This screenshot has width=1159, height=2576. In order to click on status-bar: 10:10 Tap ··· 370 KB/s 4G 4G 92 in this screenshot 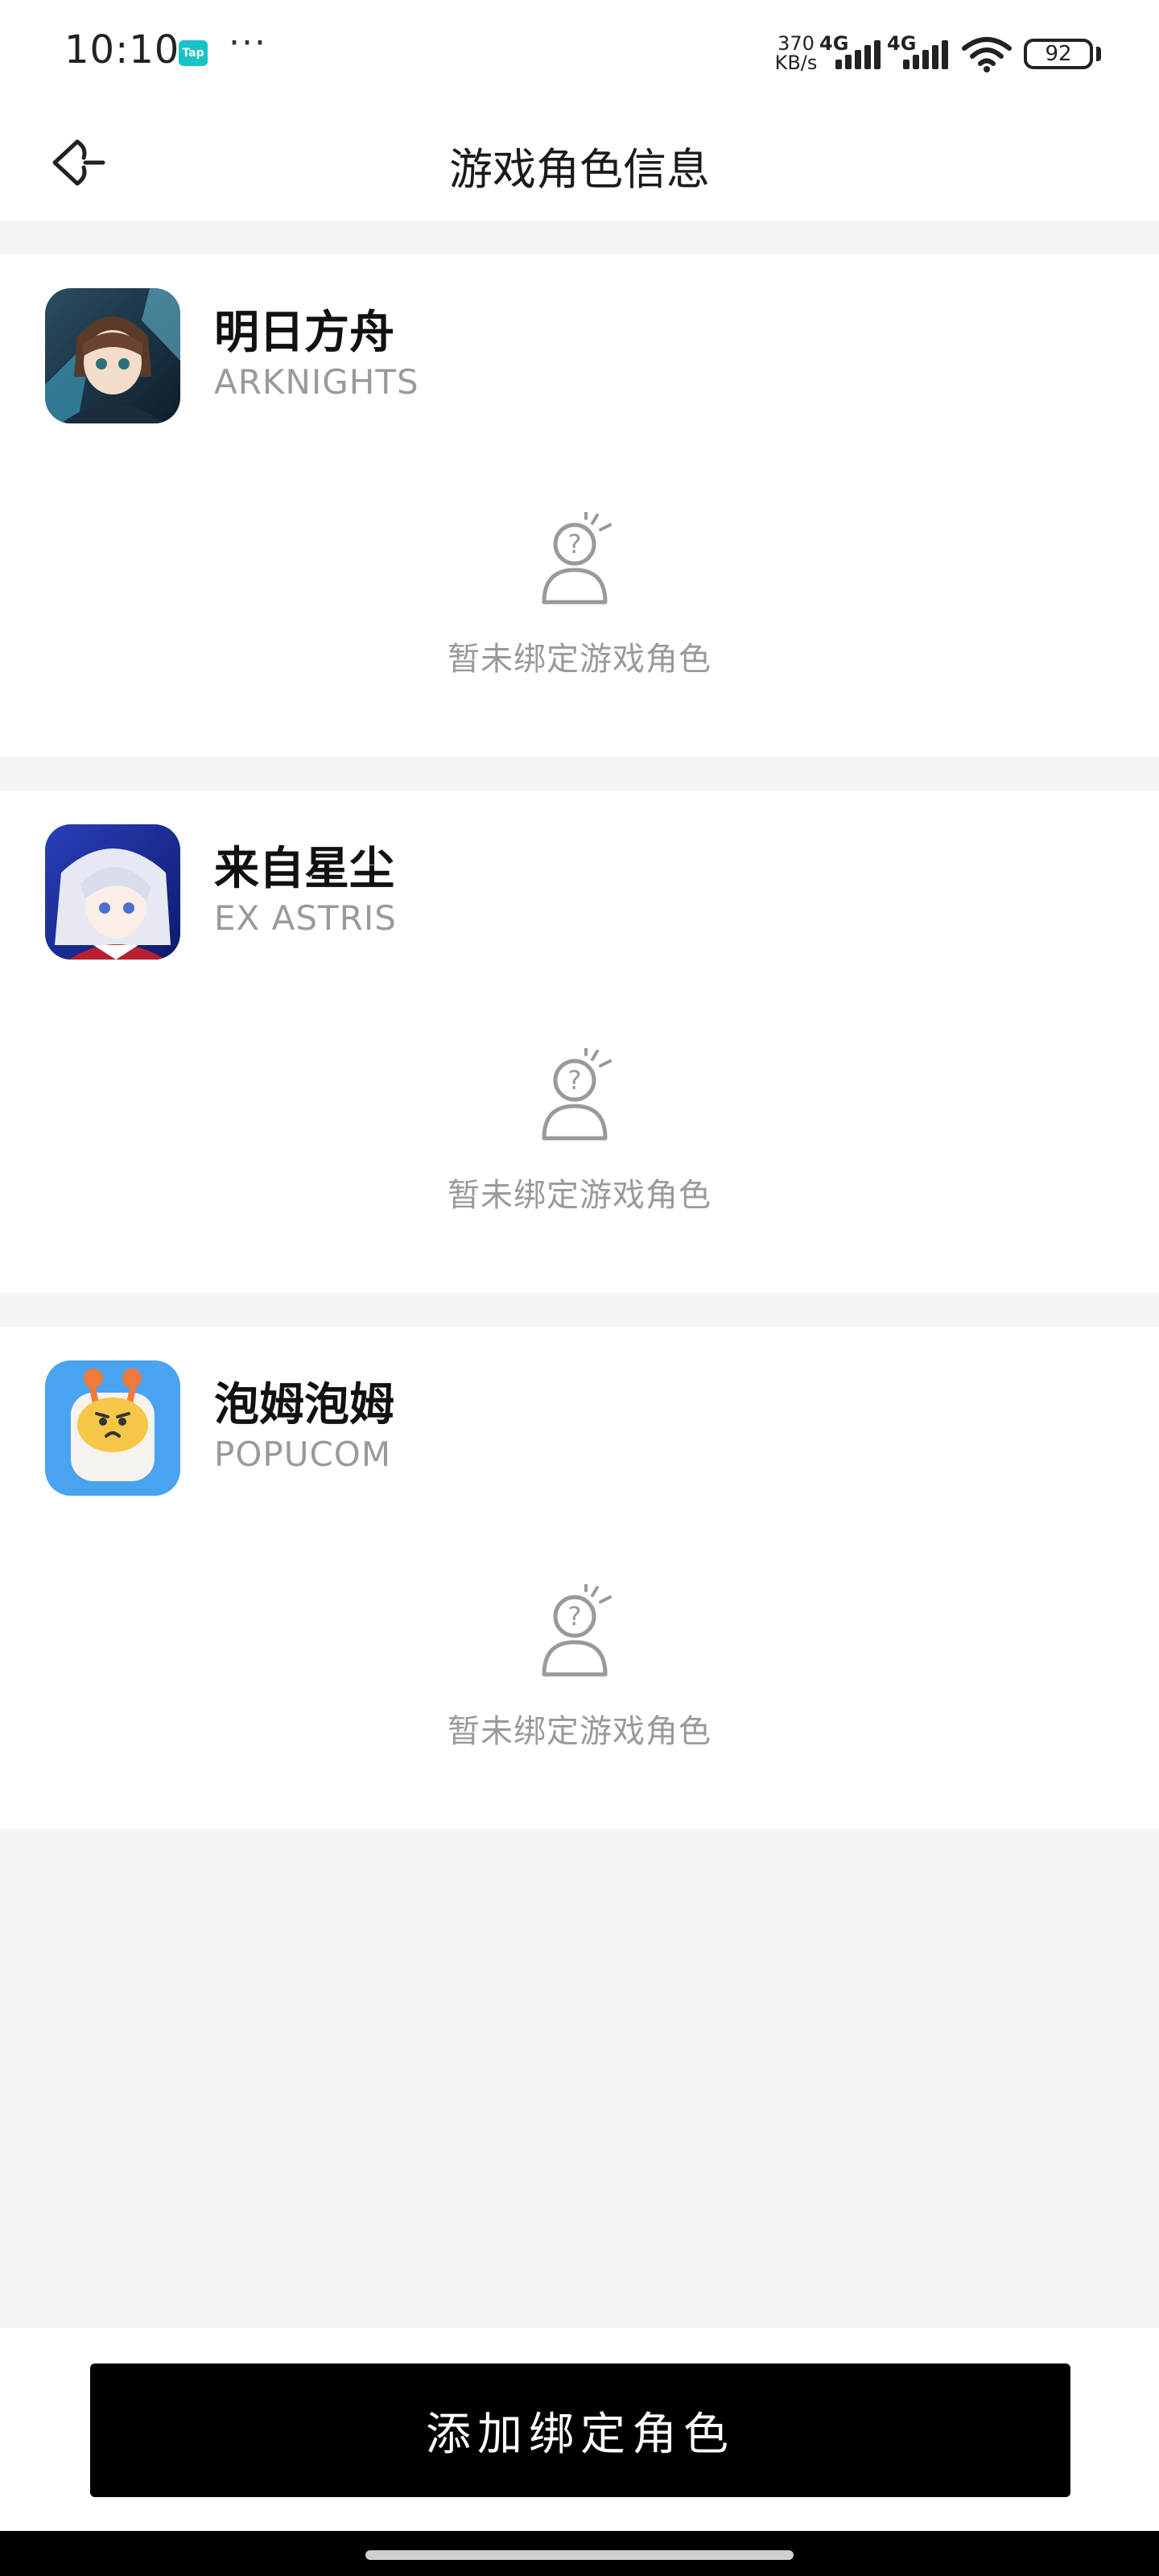, I will do `click(579, 51)`.